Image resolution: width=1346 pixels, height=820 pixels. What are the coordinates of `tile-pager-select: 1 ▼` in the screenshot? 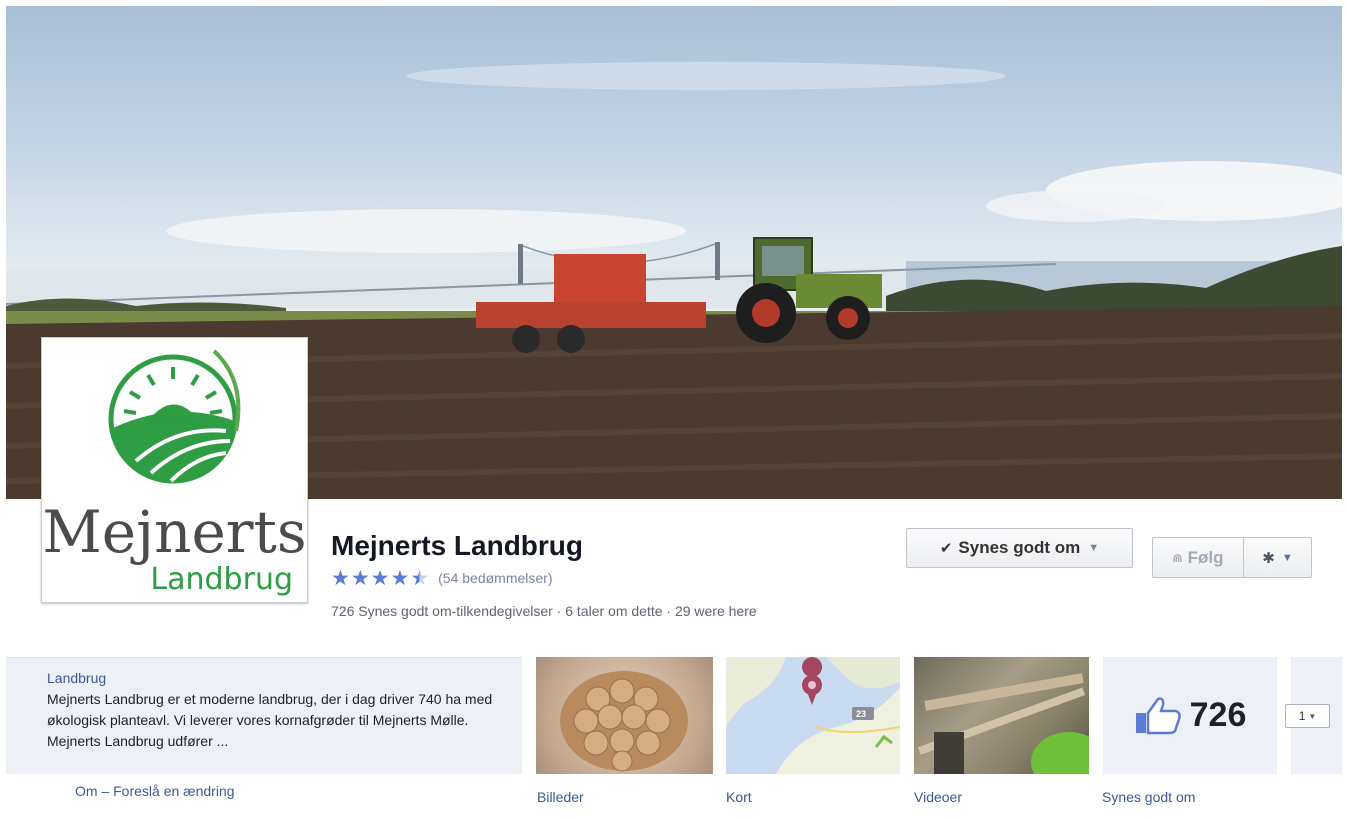 It's located at (1307, 716).